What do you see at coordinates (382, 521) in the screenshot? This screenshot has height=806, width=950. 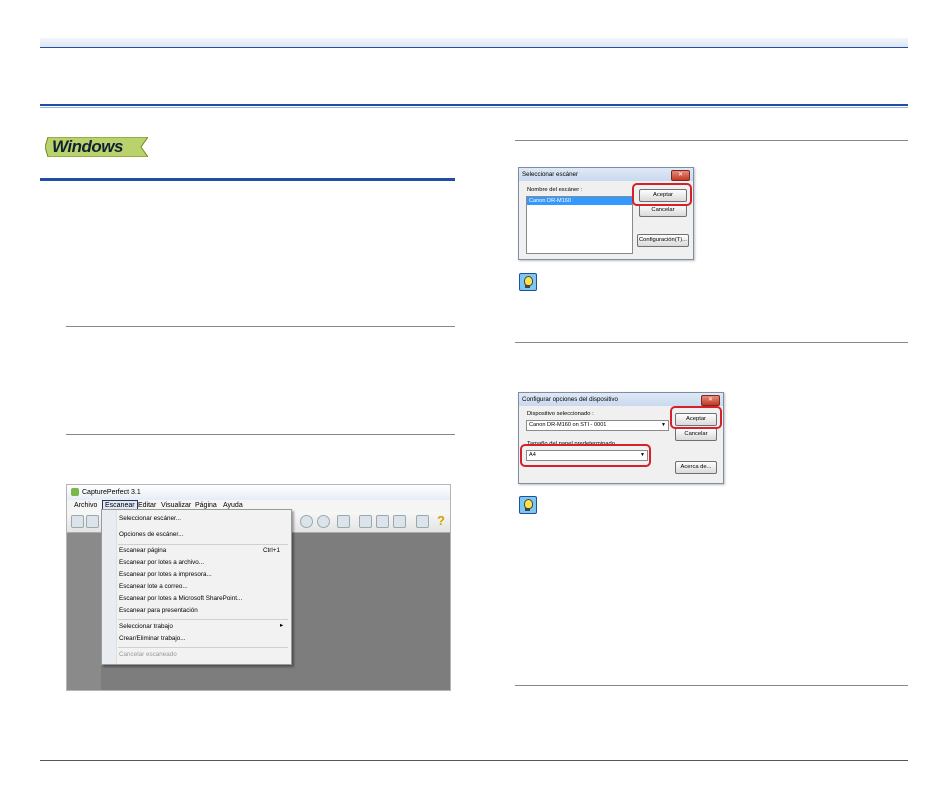 I see `prev-page-icon` at bounding box center [382, 521].